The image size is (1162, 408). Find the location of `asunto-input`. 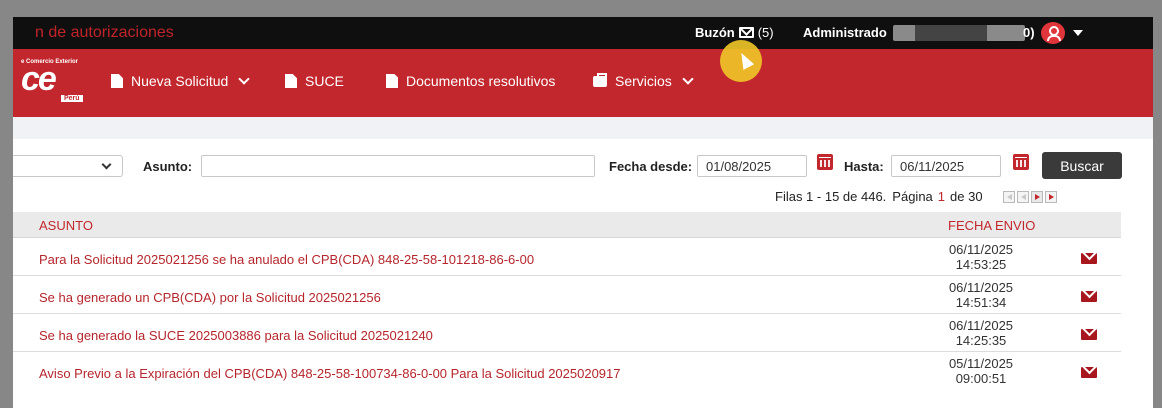

asunto-input is located at coordinates (398, 166).